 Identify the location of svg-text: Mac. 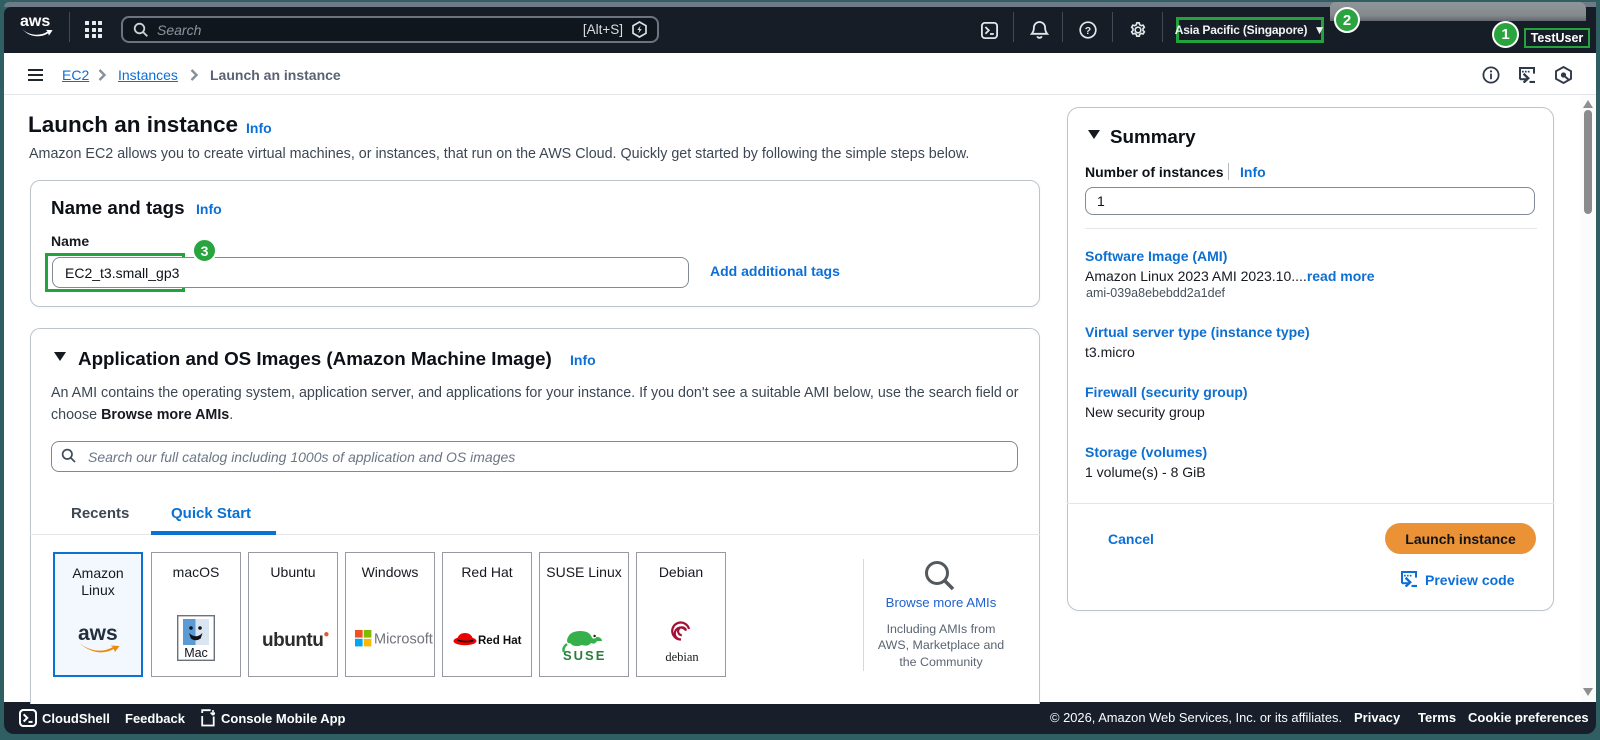
(196, 653).